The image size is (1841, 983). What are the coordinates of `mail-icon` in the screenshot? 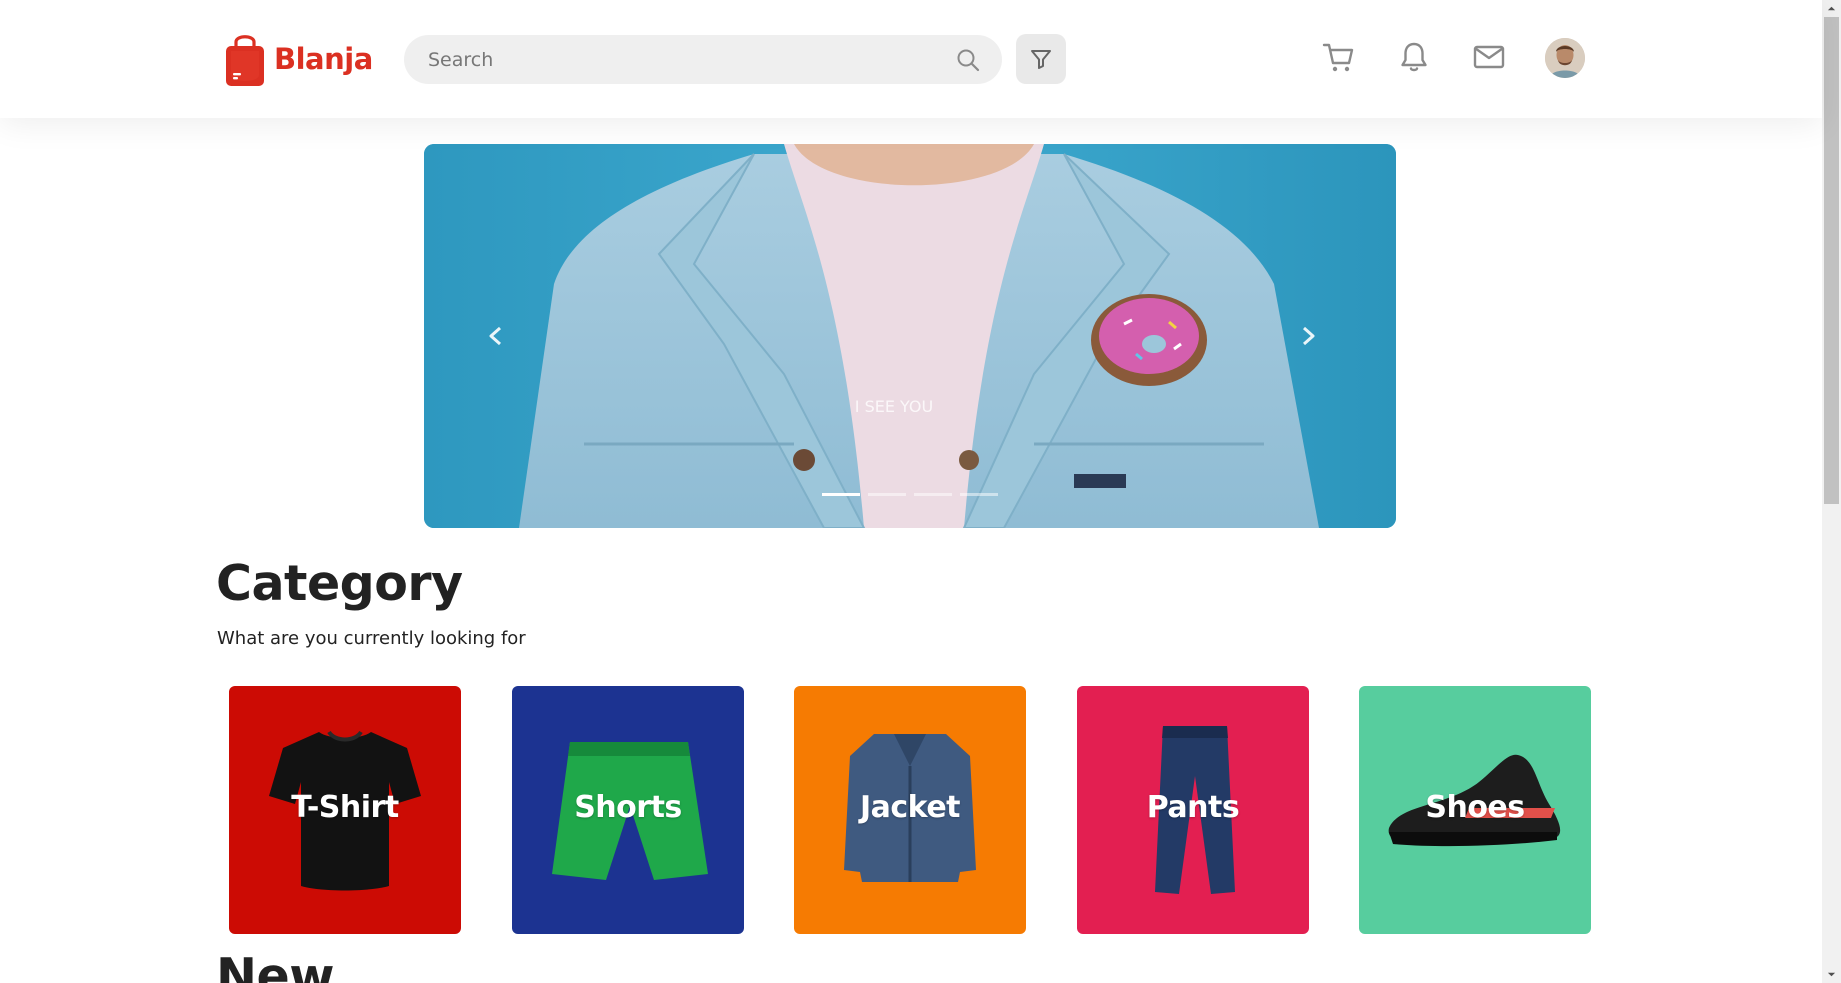 It's located at (1489, 57).